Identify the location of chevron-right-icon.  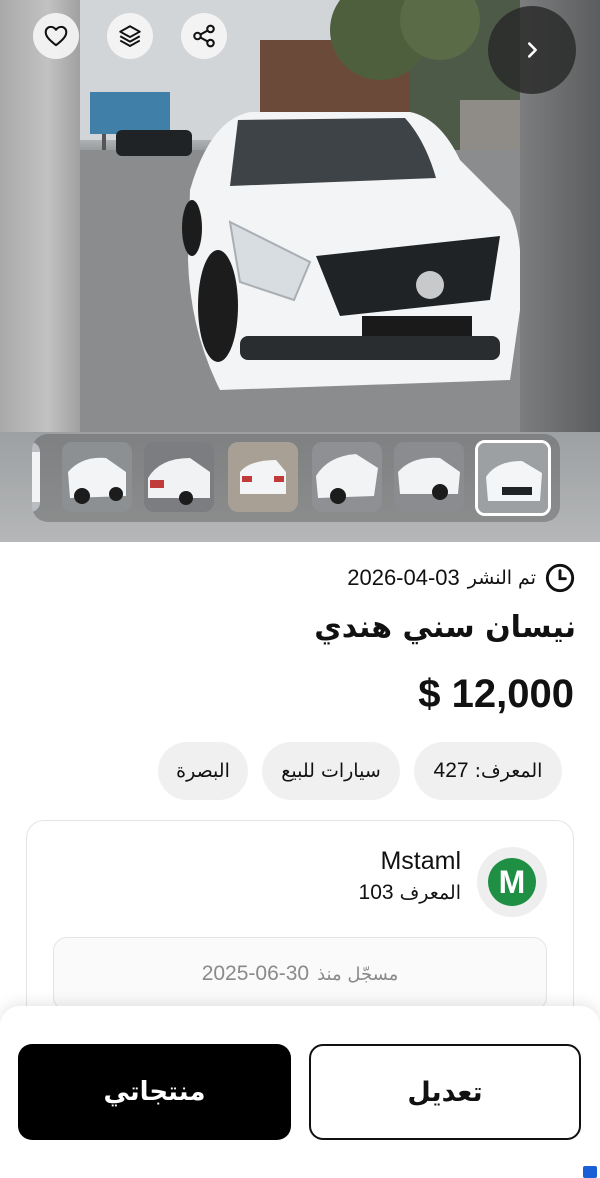
(532, 50).